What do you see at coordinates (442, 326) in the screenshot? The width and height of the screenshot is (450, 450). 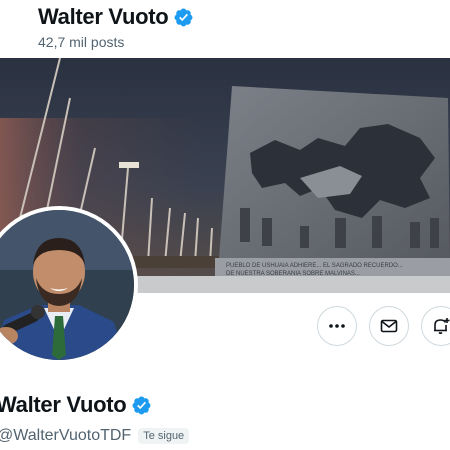 I see `bell-plus-icon` at bounding box center [442, 326].